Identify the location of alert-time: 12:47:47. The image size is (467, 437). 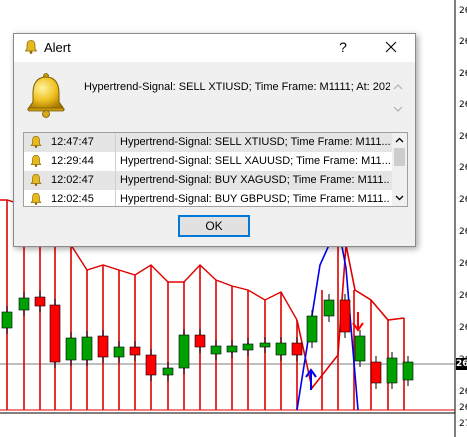
(72, 142).